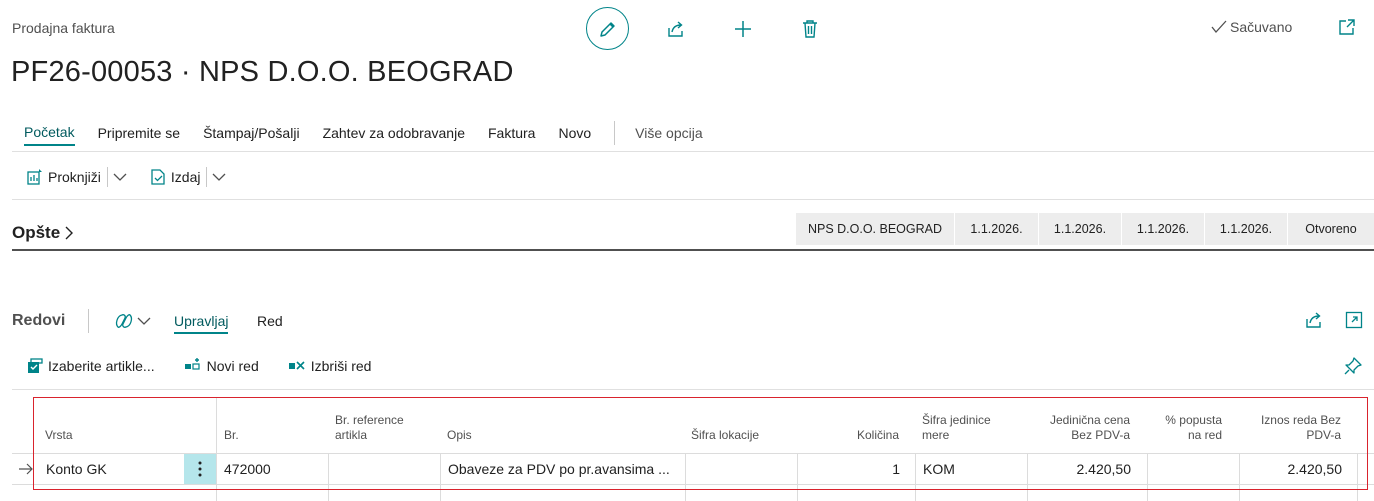  Describe the element at coordinates (1330, 229) in the screenshot. I see `summary-status: Otvoreno` at that location.